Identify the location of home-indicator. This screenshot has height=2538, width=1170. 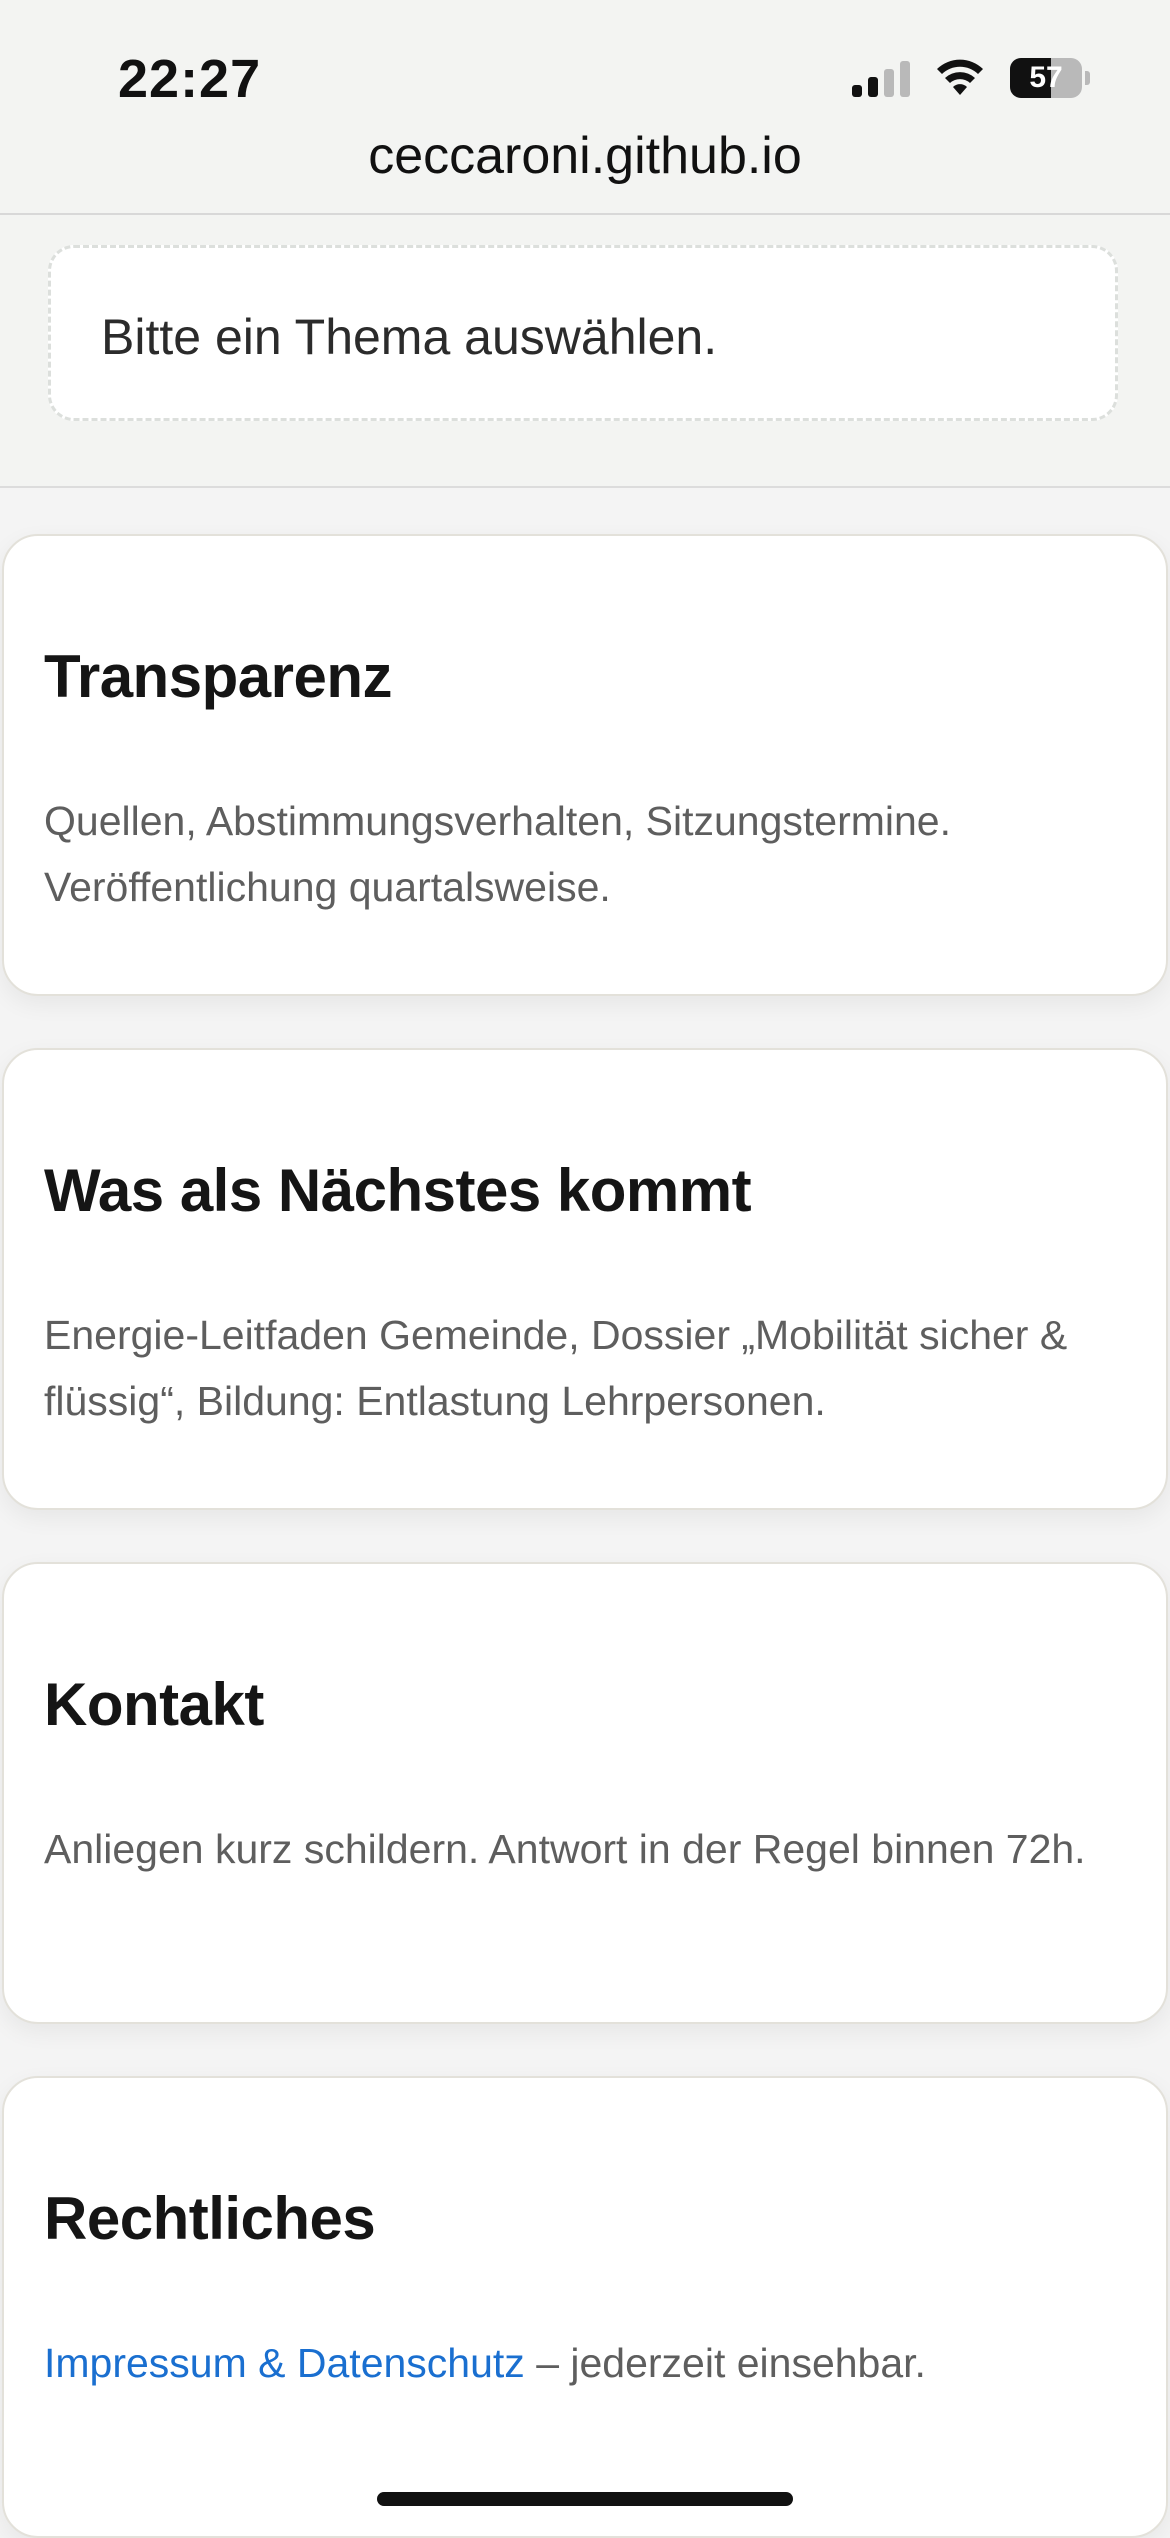
(585, 2499).